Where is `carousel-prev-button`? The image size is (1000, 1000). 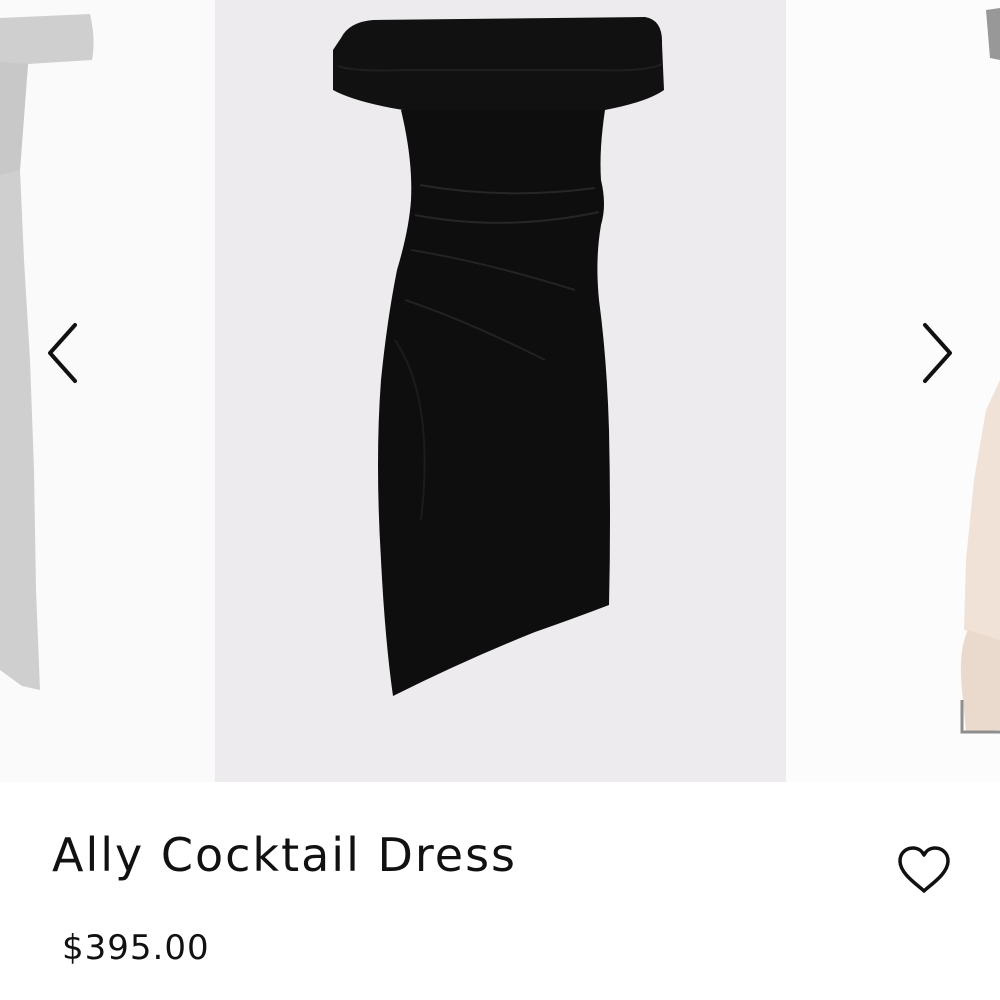 carousel-prev-button is located at coordinates (62, 353).